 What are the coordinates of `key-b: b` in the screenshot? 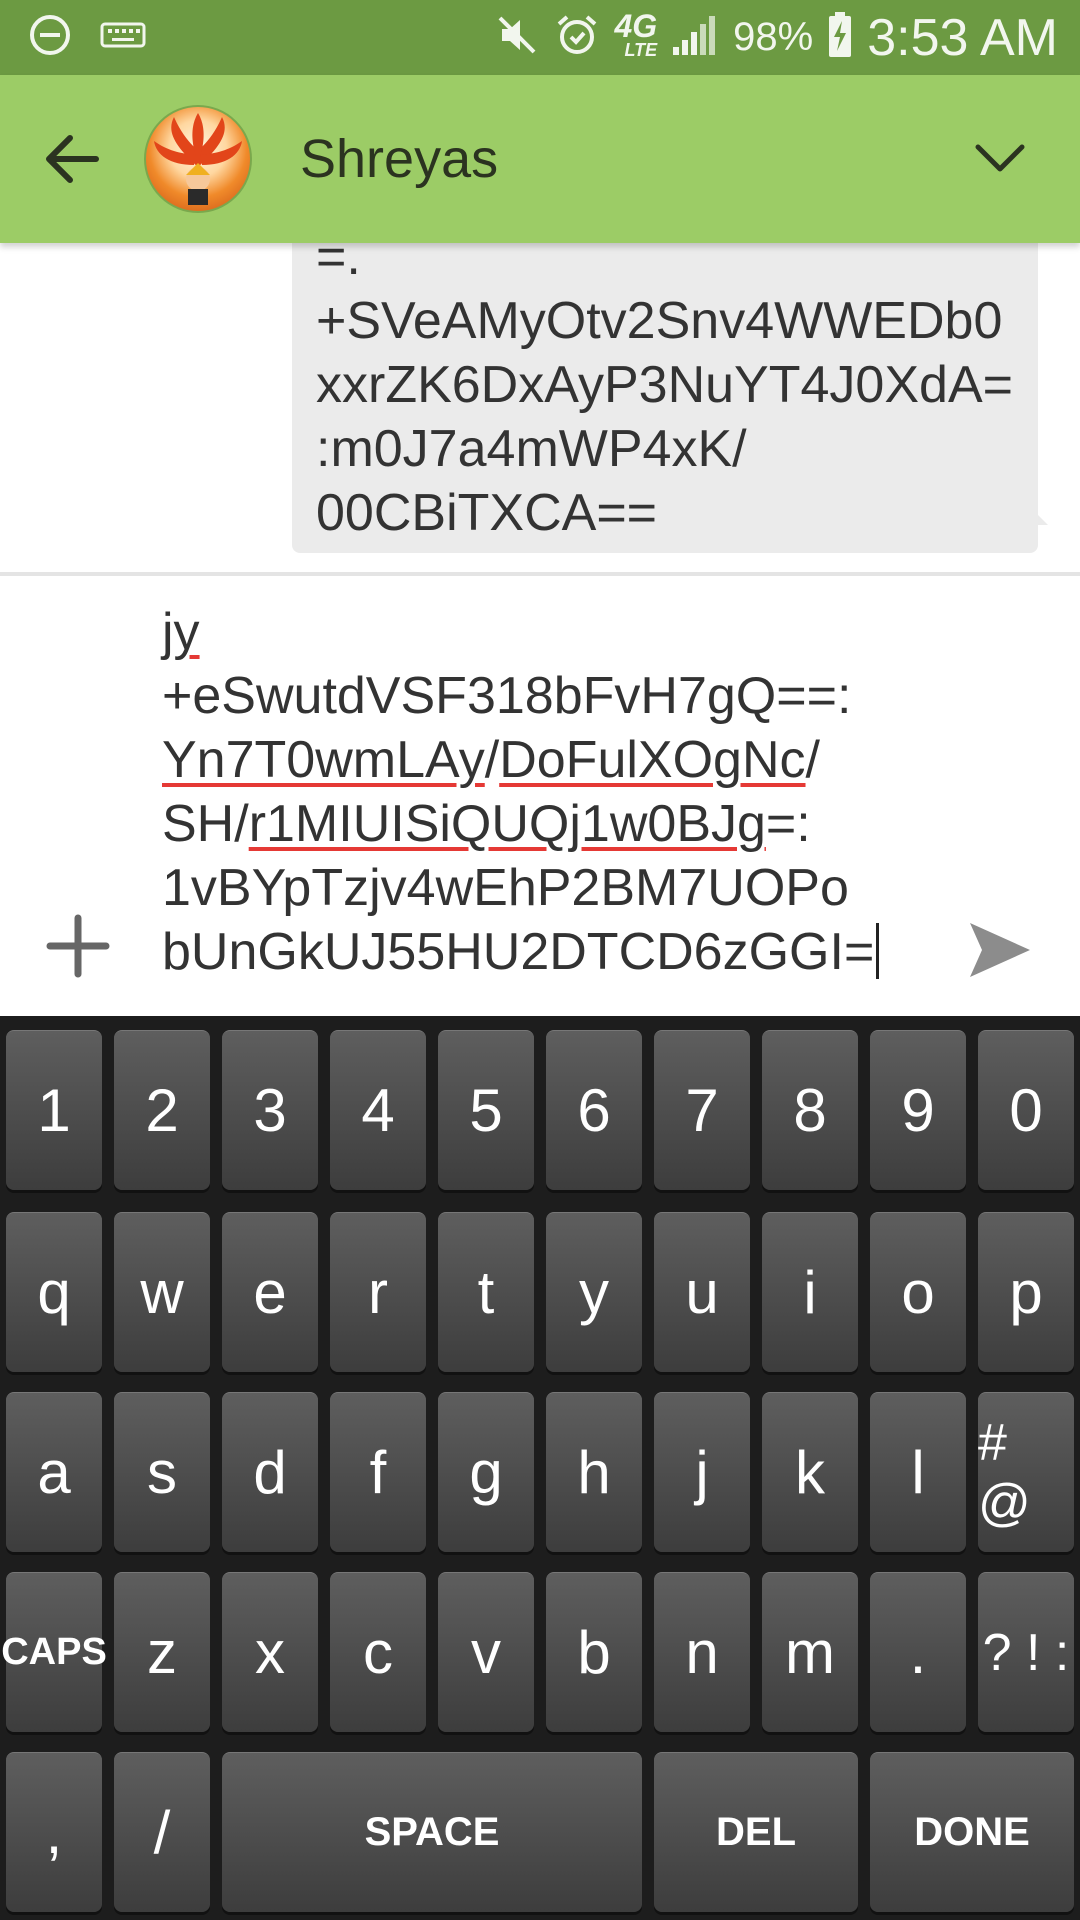 It's located at (594, 1652).